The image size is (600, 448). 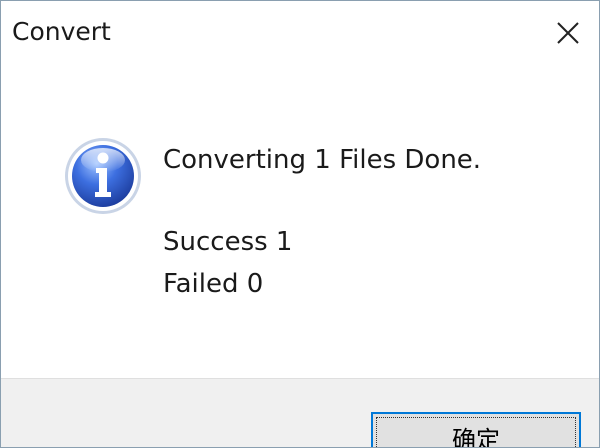 What do you see at coordinates (322, 160) in the screenshot?
I see `status-message: Converting 1 Files Done.` at bounding box center [322, 160].